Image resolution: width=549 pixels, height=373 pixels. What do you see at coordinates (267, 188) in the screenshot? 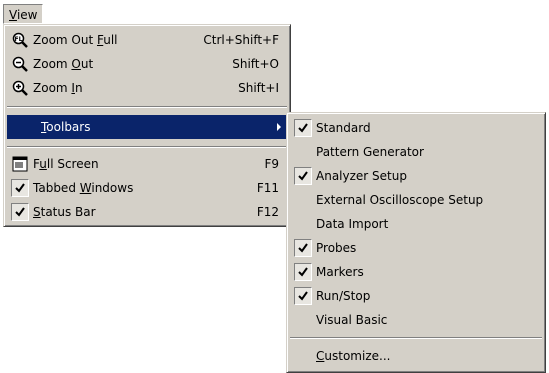
I see `menu-item-shortcut: F11` at bounding box center [267, 188].